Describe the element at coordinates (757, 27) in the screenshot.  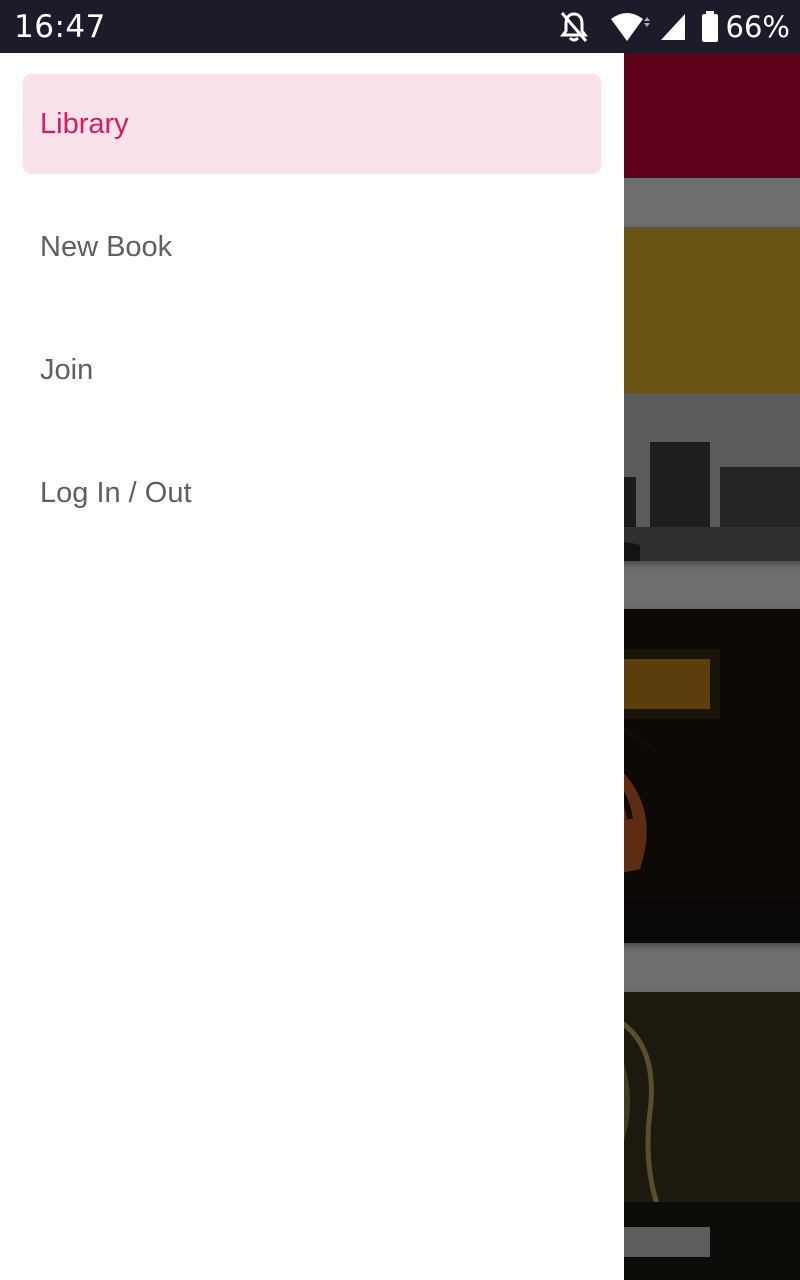
I see `battery-percent: 66%` at that location.